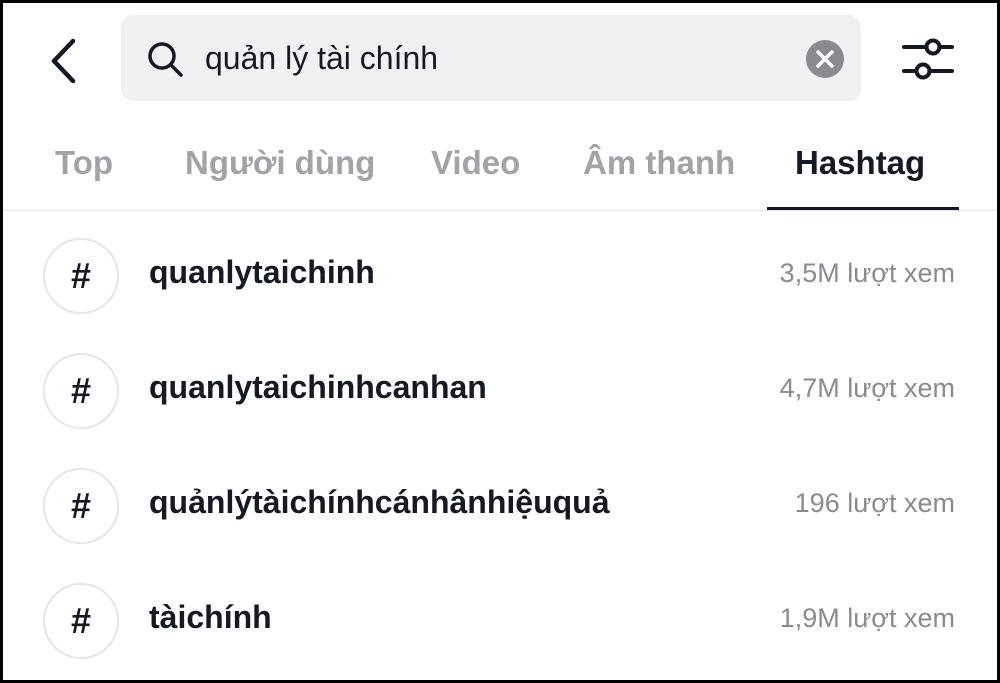 The height and width of the screenshot is (683, 1000). Describe the element at coordinates (500, 210) in the screenshot. I see `tabs-divider` at that location.